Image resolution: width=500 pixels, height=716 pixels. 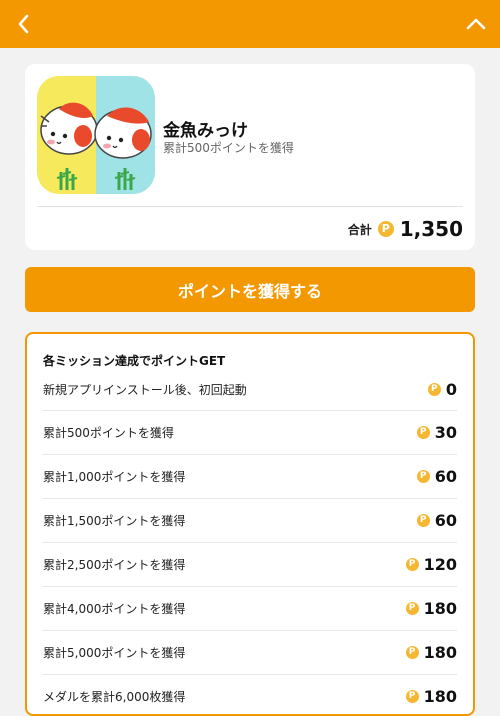 I want to click on mission-row: 累計500ポイントを獲得 P 30, so click(x=250, y=433).